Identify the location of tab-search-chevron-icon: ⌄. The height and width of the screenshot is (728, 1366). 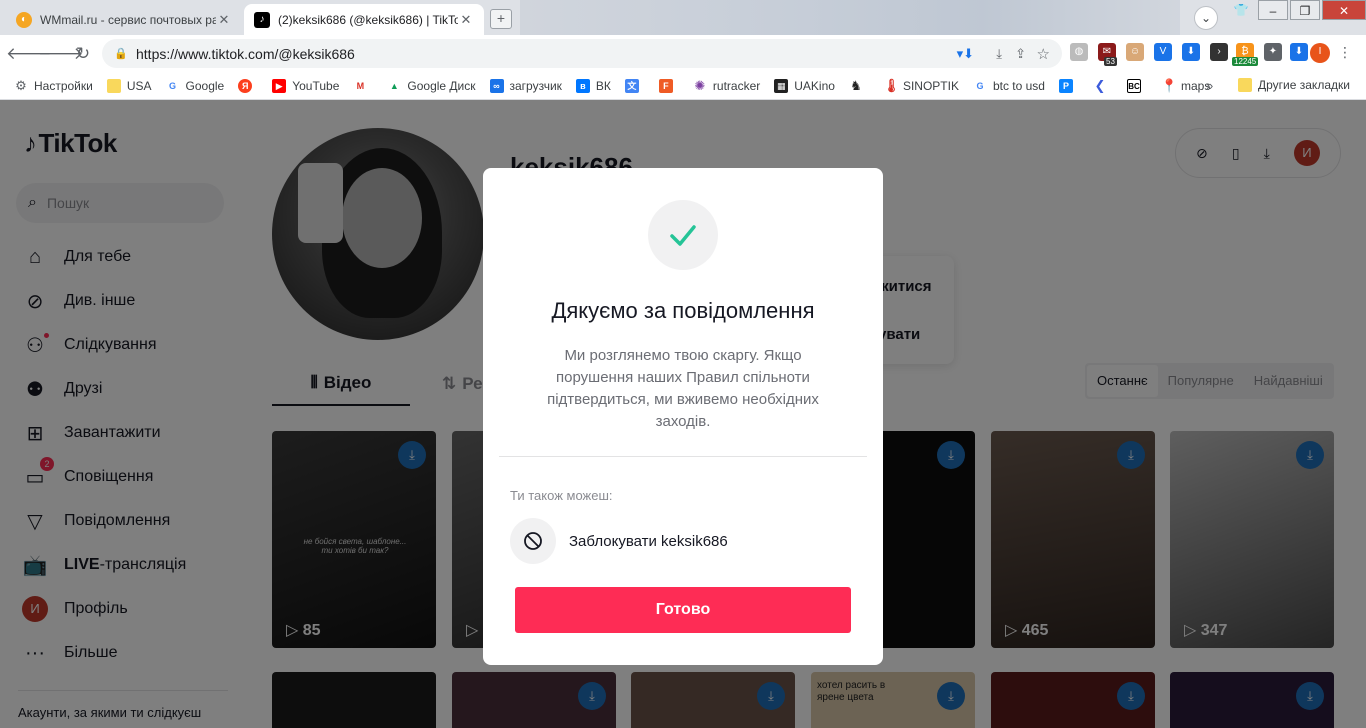
(1206, 18).